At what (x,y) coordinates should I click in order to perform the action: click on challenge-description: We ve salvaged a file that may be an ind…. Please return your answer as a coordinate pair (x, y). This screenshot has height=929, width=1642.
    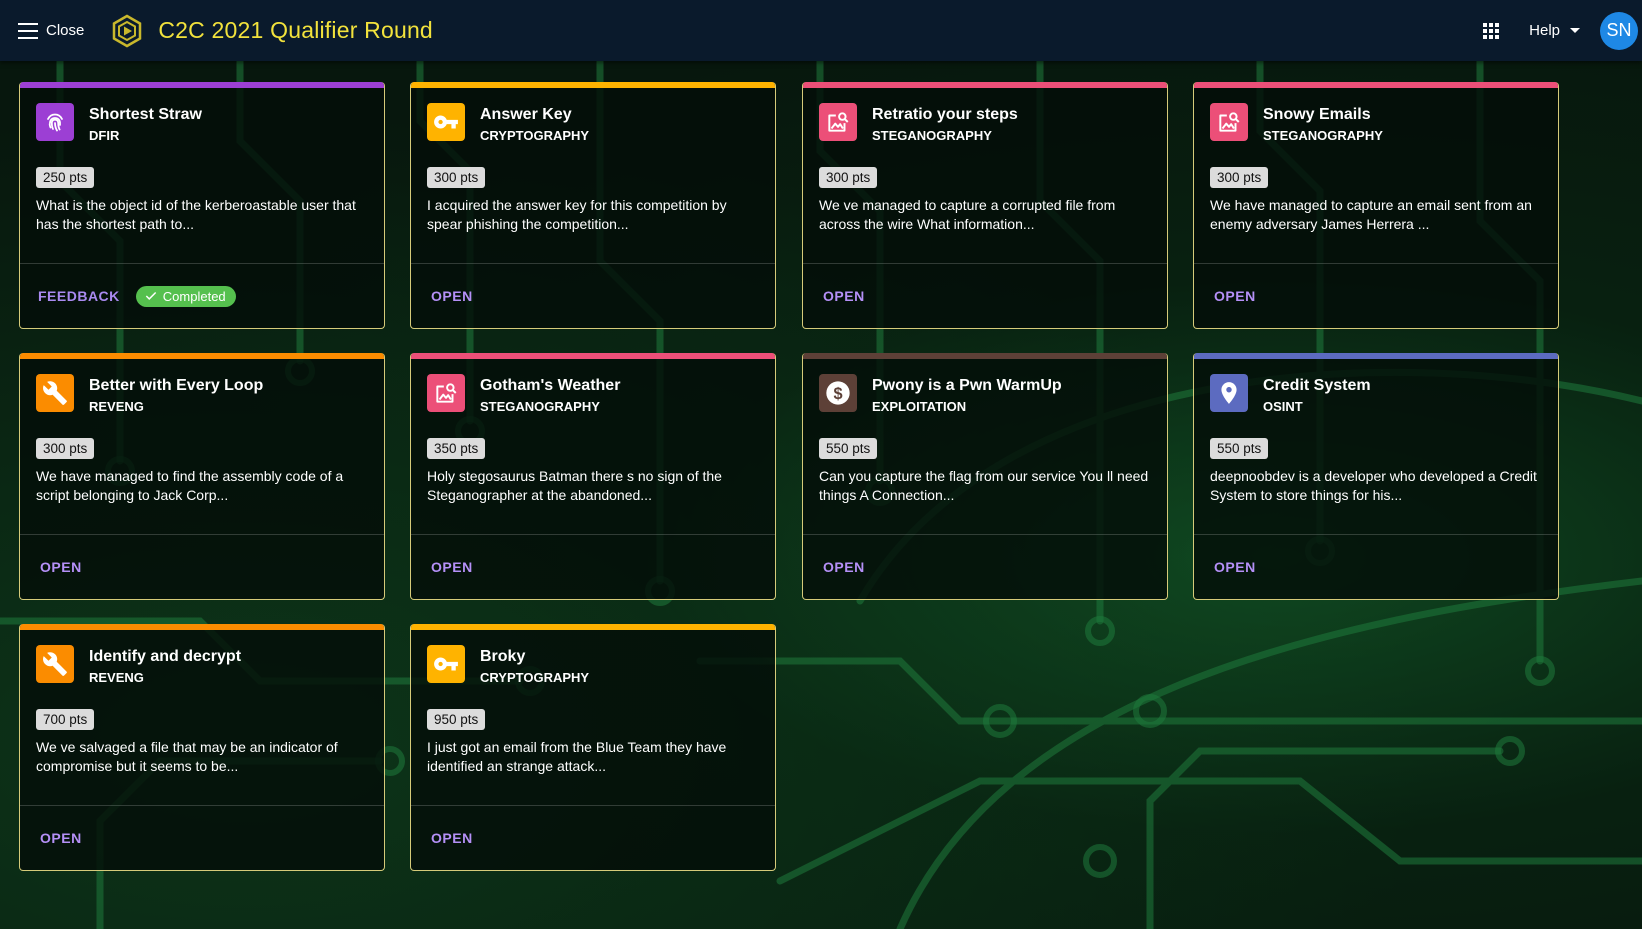
    Looking at the image, I should click on (187, 756).